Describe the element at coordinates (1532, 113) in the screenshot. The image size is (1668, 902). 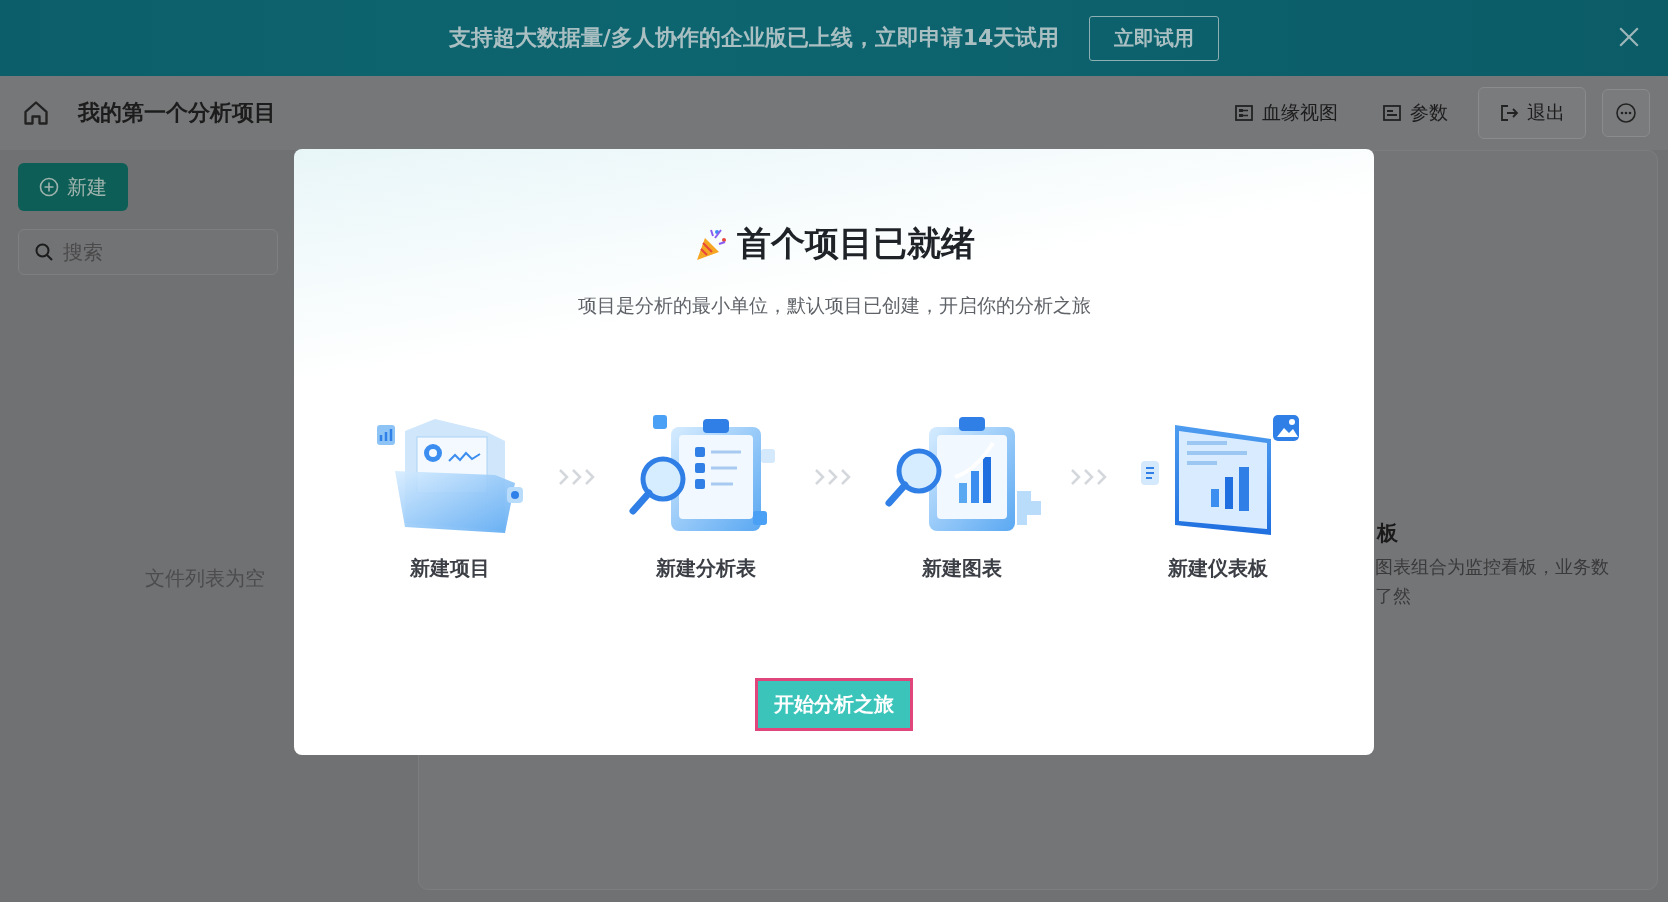
I see `exit-button: 退出` at that location.